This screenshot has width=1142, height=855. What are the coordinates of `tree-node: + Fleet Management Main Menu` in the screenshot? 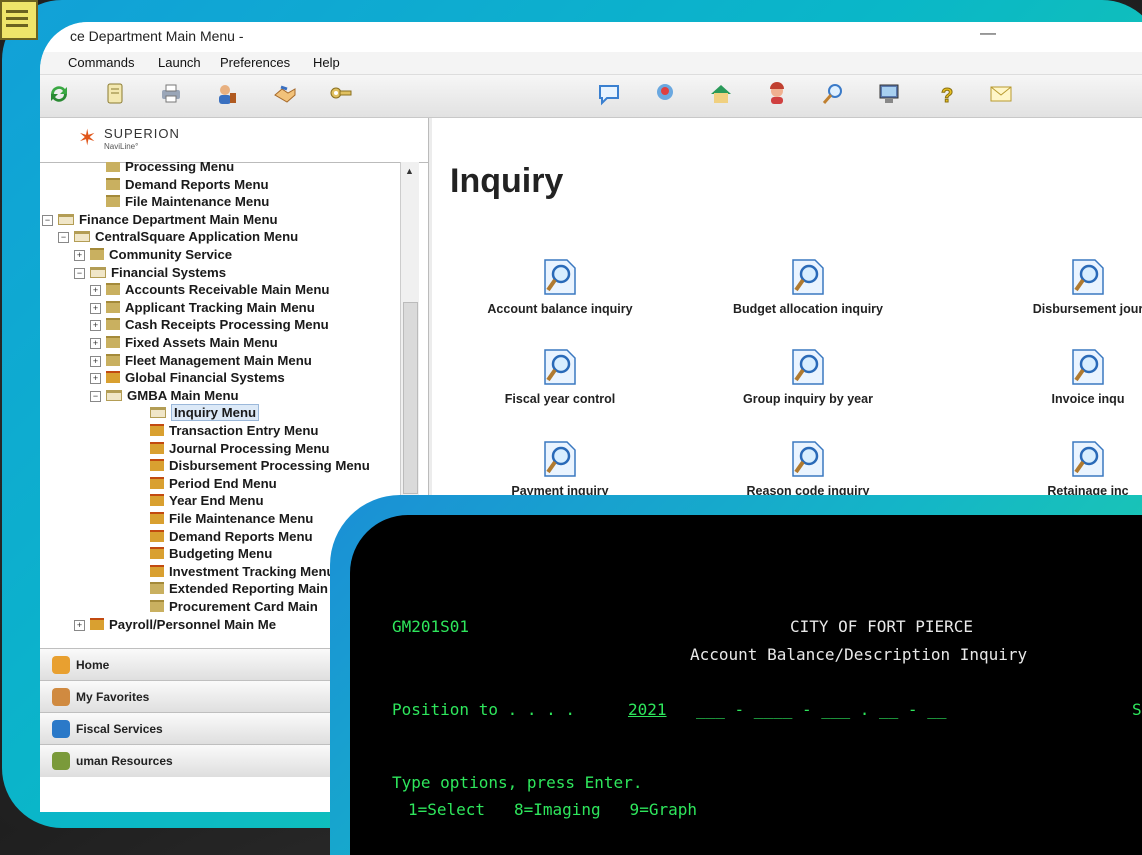 It's located at (201, 360).